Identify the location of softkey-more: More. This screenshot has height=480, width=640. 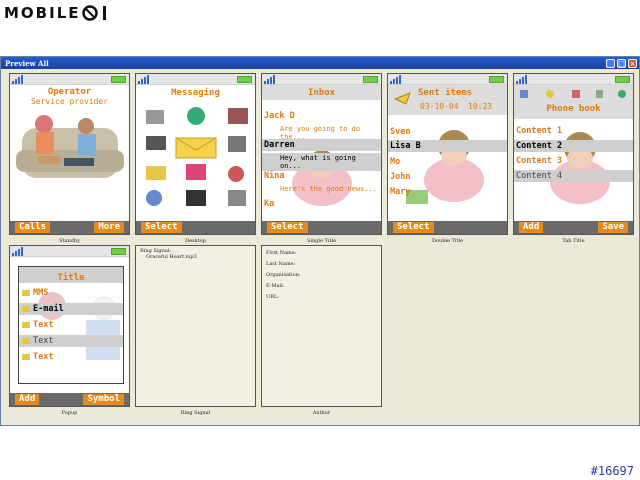
(109, 227).